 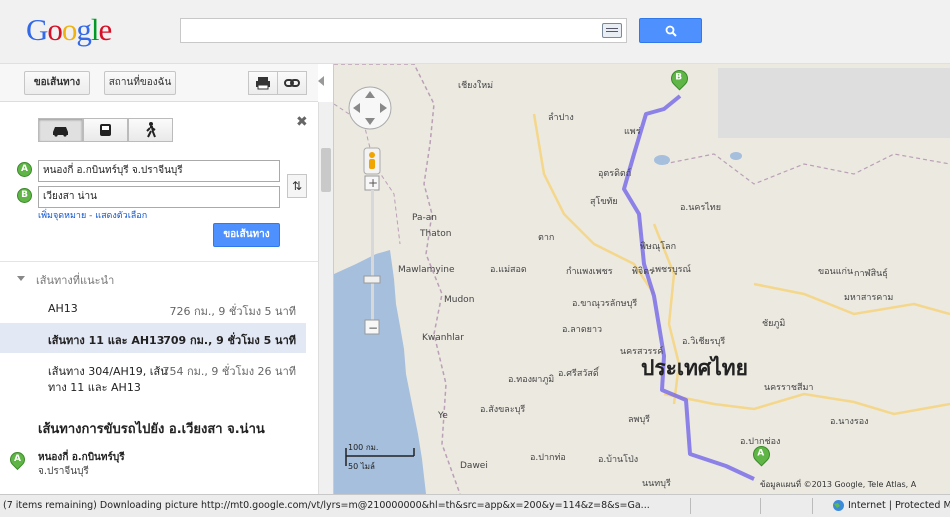 I want to click on origin-marker-icon: A, so click(x=24, y=169).